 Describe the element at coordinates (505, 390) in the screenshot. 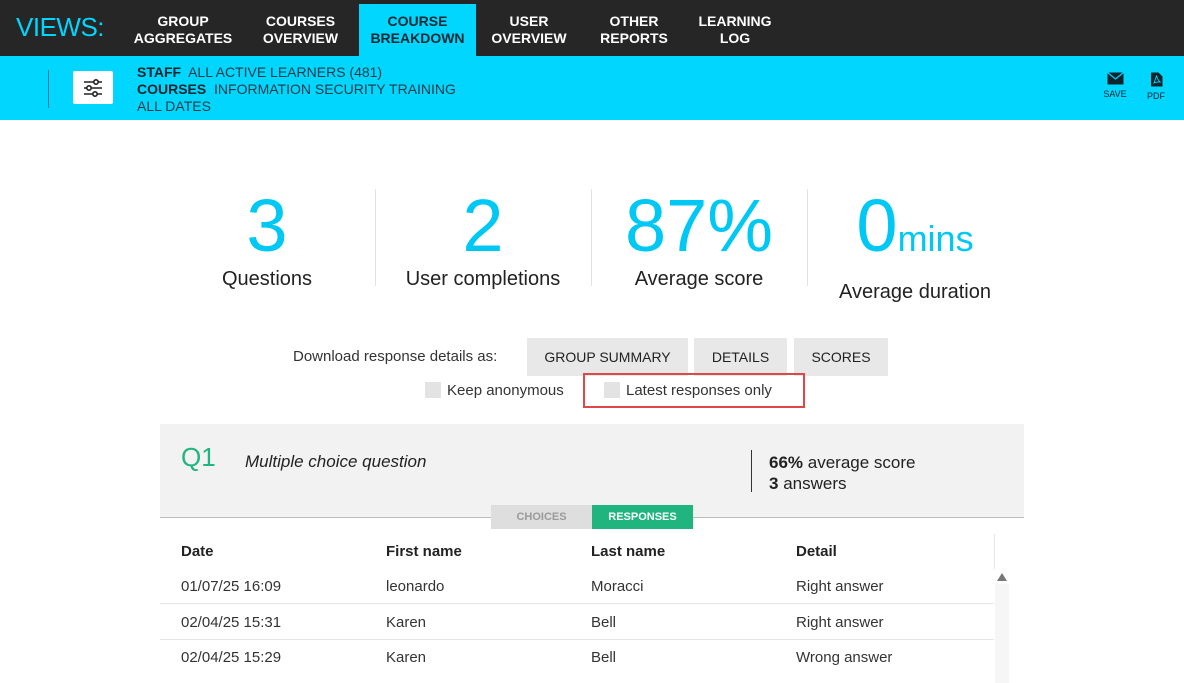

I see `keep-anonymous-label: Keep anonymous` at that location.